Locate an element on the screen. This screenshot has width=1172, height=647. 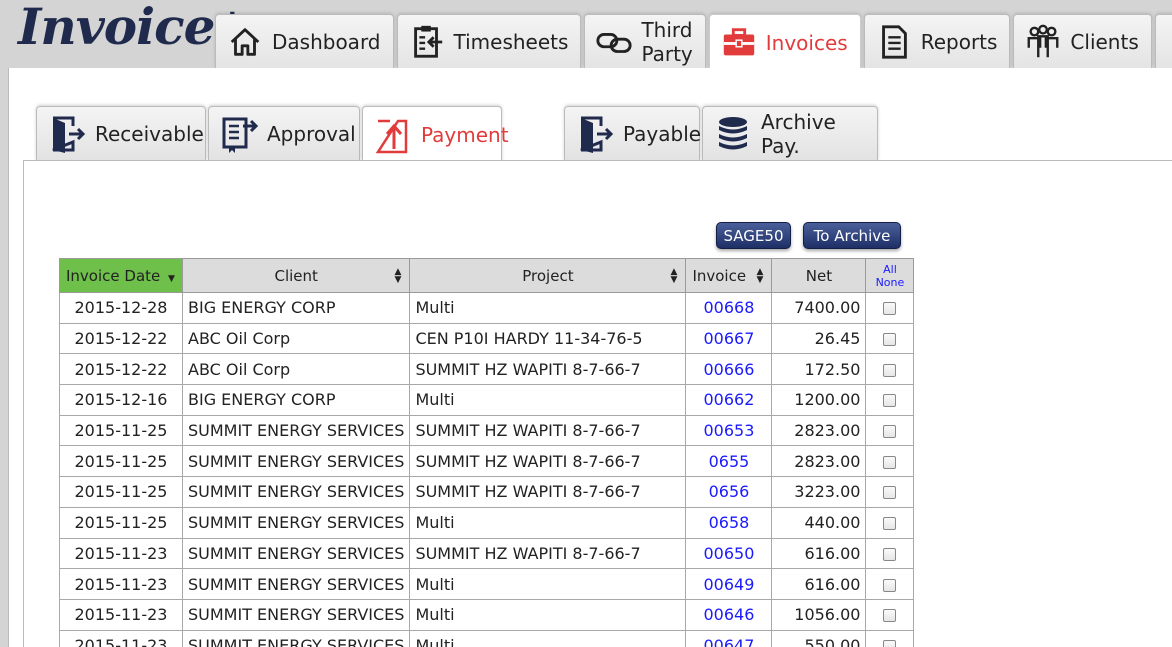
tab-label: Timesheets is located at coordinates (511, 41).